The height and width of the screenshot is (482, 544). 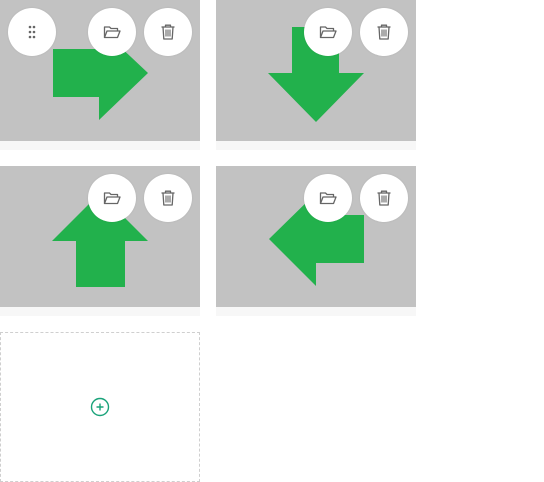 I want to click on add-image-tile, so click(x=100, y=407).